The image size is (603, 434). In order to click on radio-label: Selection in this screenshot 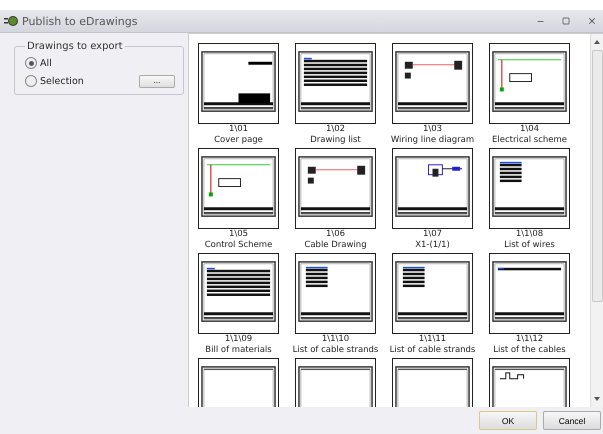, I will do `click(88, 81)`.